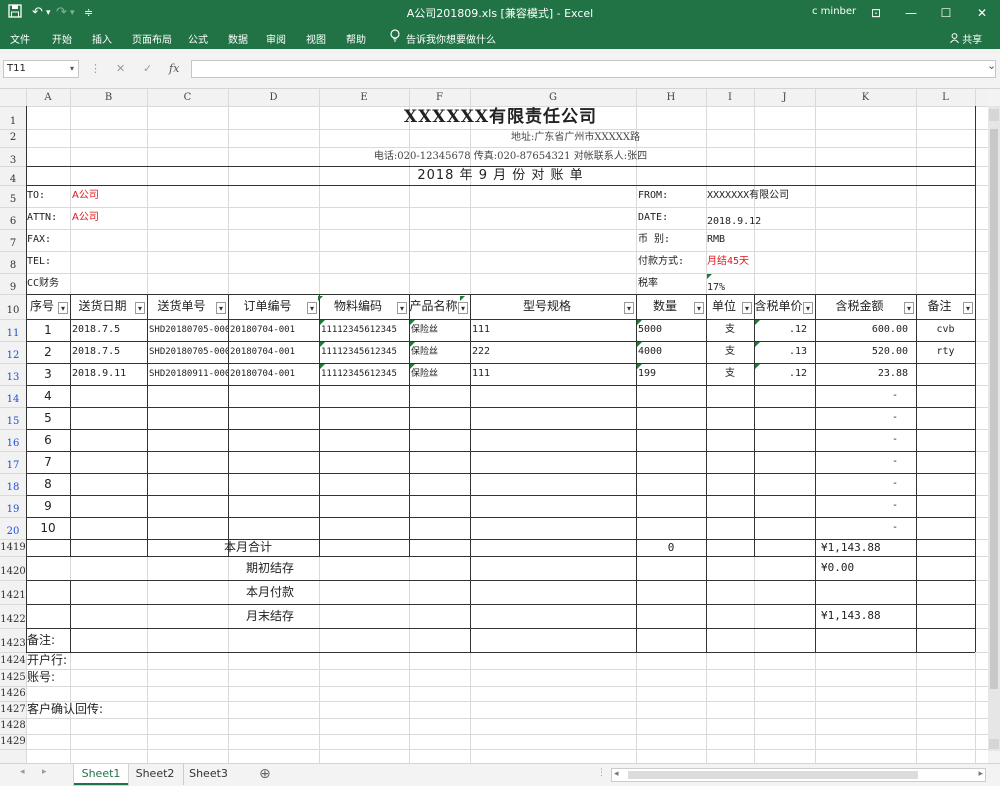  Describe the element at coordinates (13, 528) in the screenshot. I see `row-header: 20` at that location.